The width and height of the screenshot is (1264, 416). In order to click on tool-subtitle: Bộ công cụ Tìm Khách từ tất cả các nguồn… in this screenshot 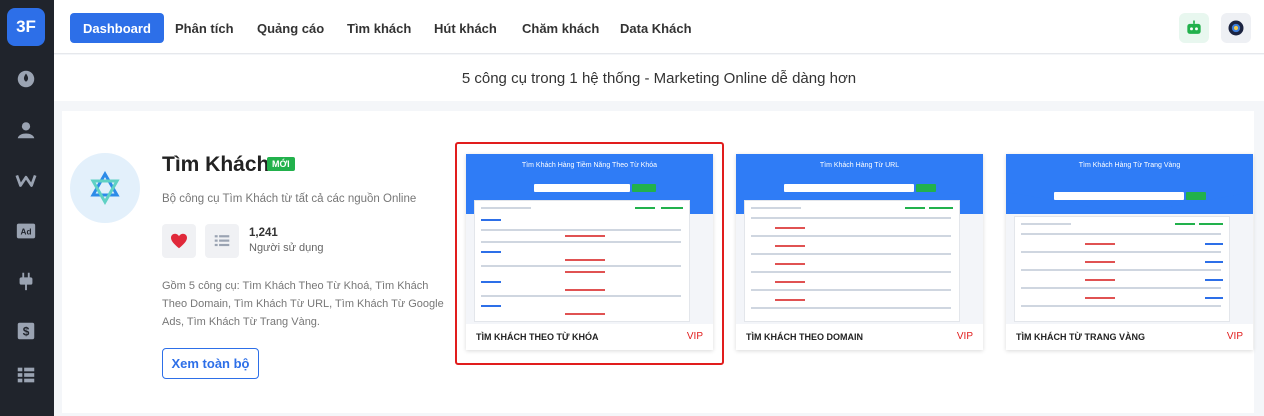, I will do `click(289, 199)`.